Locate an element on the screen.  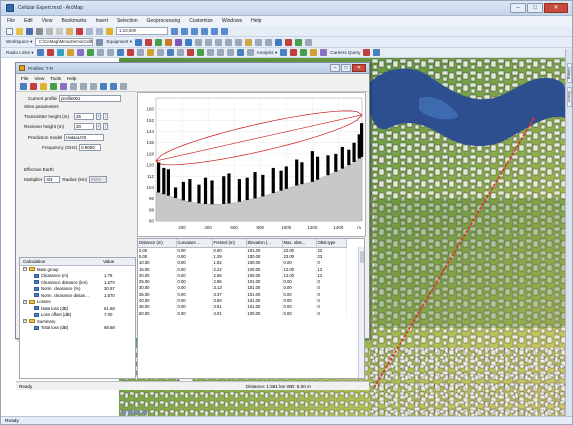
editor-icon is located at coordinates (174, 31).